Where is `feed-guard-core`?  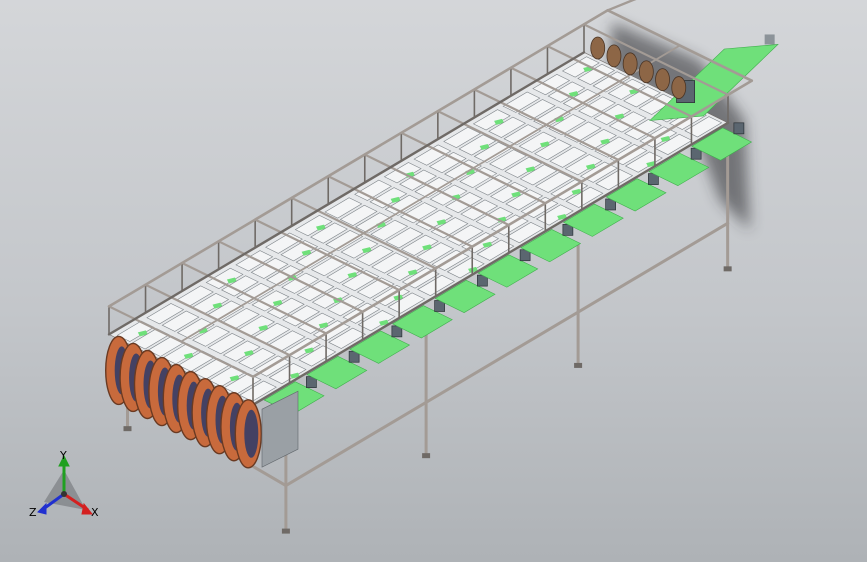 feed-guard-core is located at coordinates (251, 433).